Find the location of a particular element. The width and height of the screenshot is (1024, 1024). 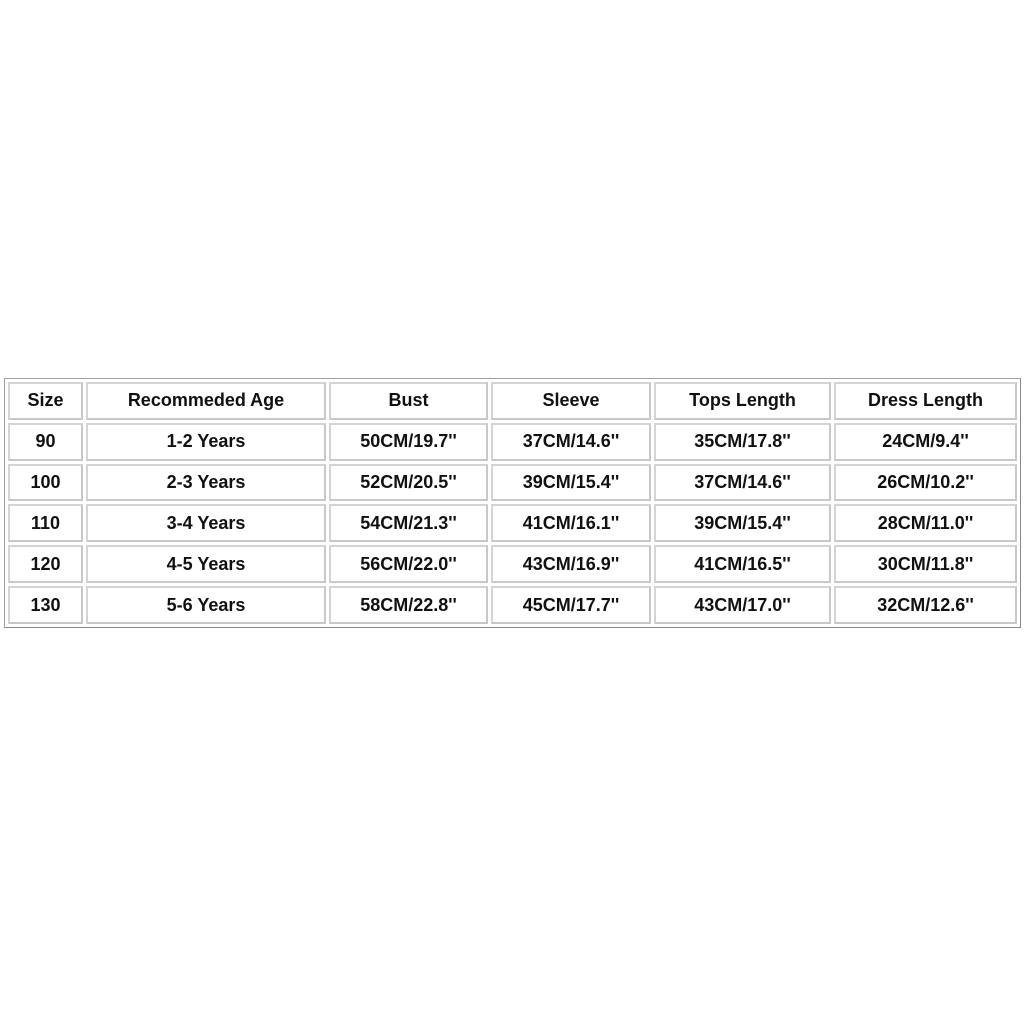

table-cell: 56CM/22.0'' is located at coordinates (408, 564).